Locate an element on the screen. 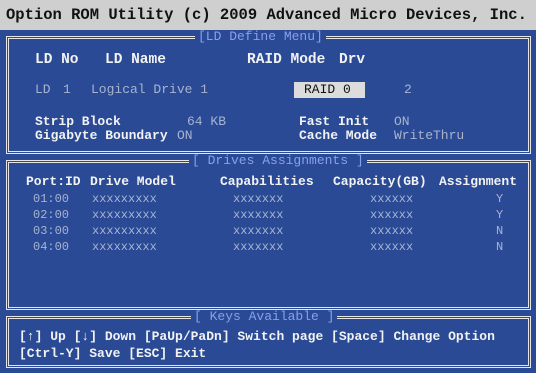 This screenshot has width=536, height=373. header-ld-name: LD Name is located at coordinates (135, 60).